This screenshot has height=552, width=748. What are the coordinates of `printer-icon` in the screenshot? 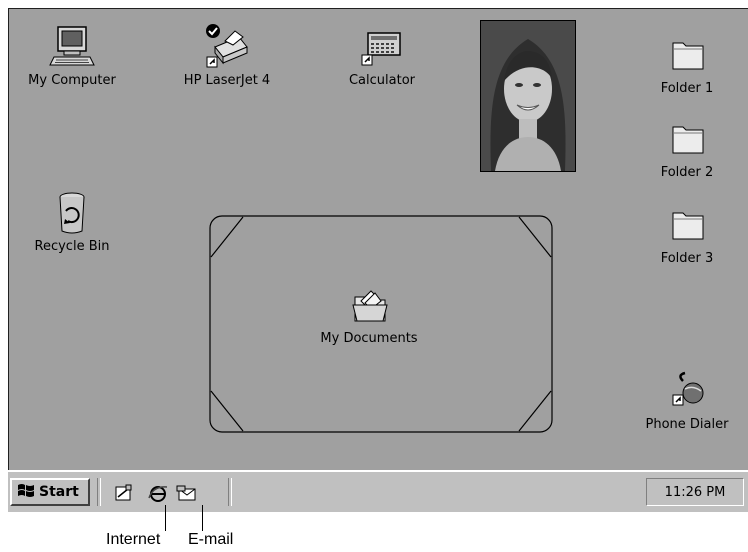 It's located at (227, 47).